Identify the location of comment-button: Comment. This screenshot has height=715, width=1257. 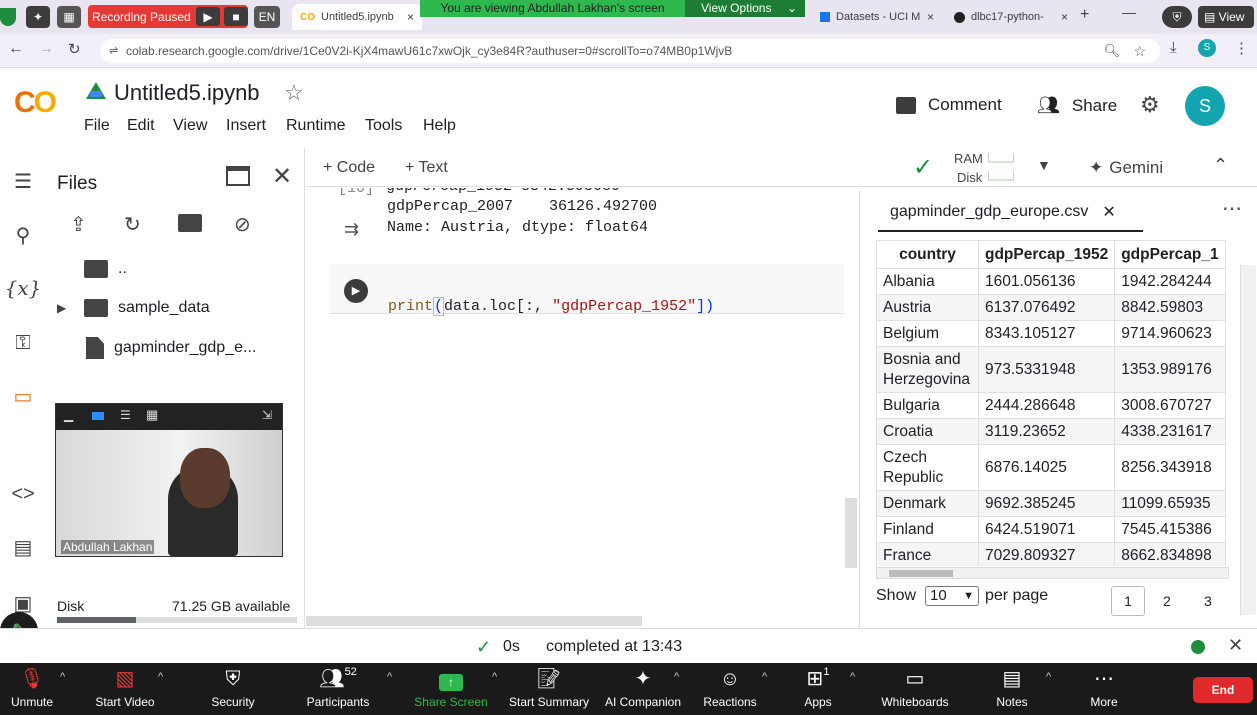
(949, 105).